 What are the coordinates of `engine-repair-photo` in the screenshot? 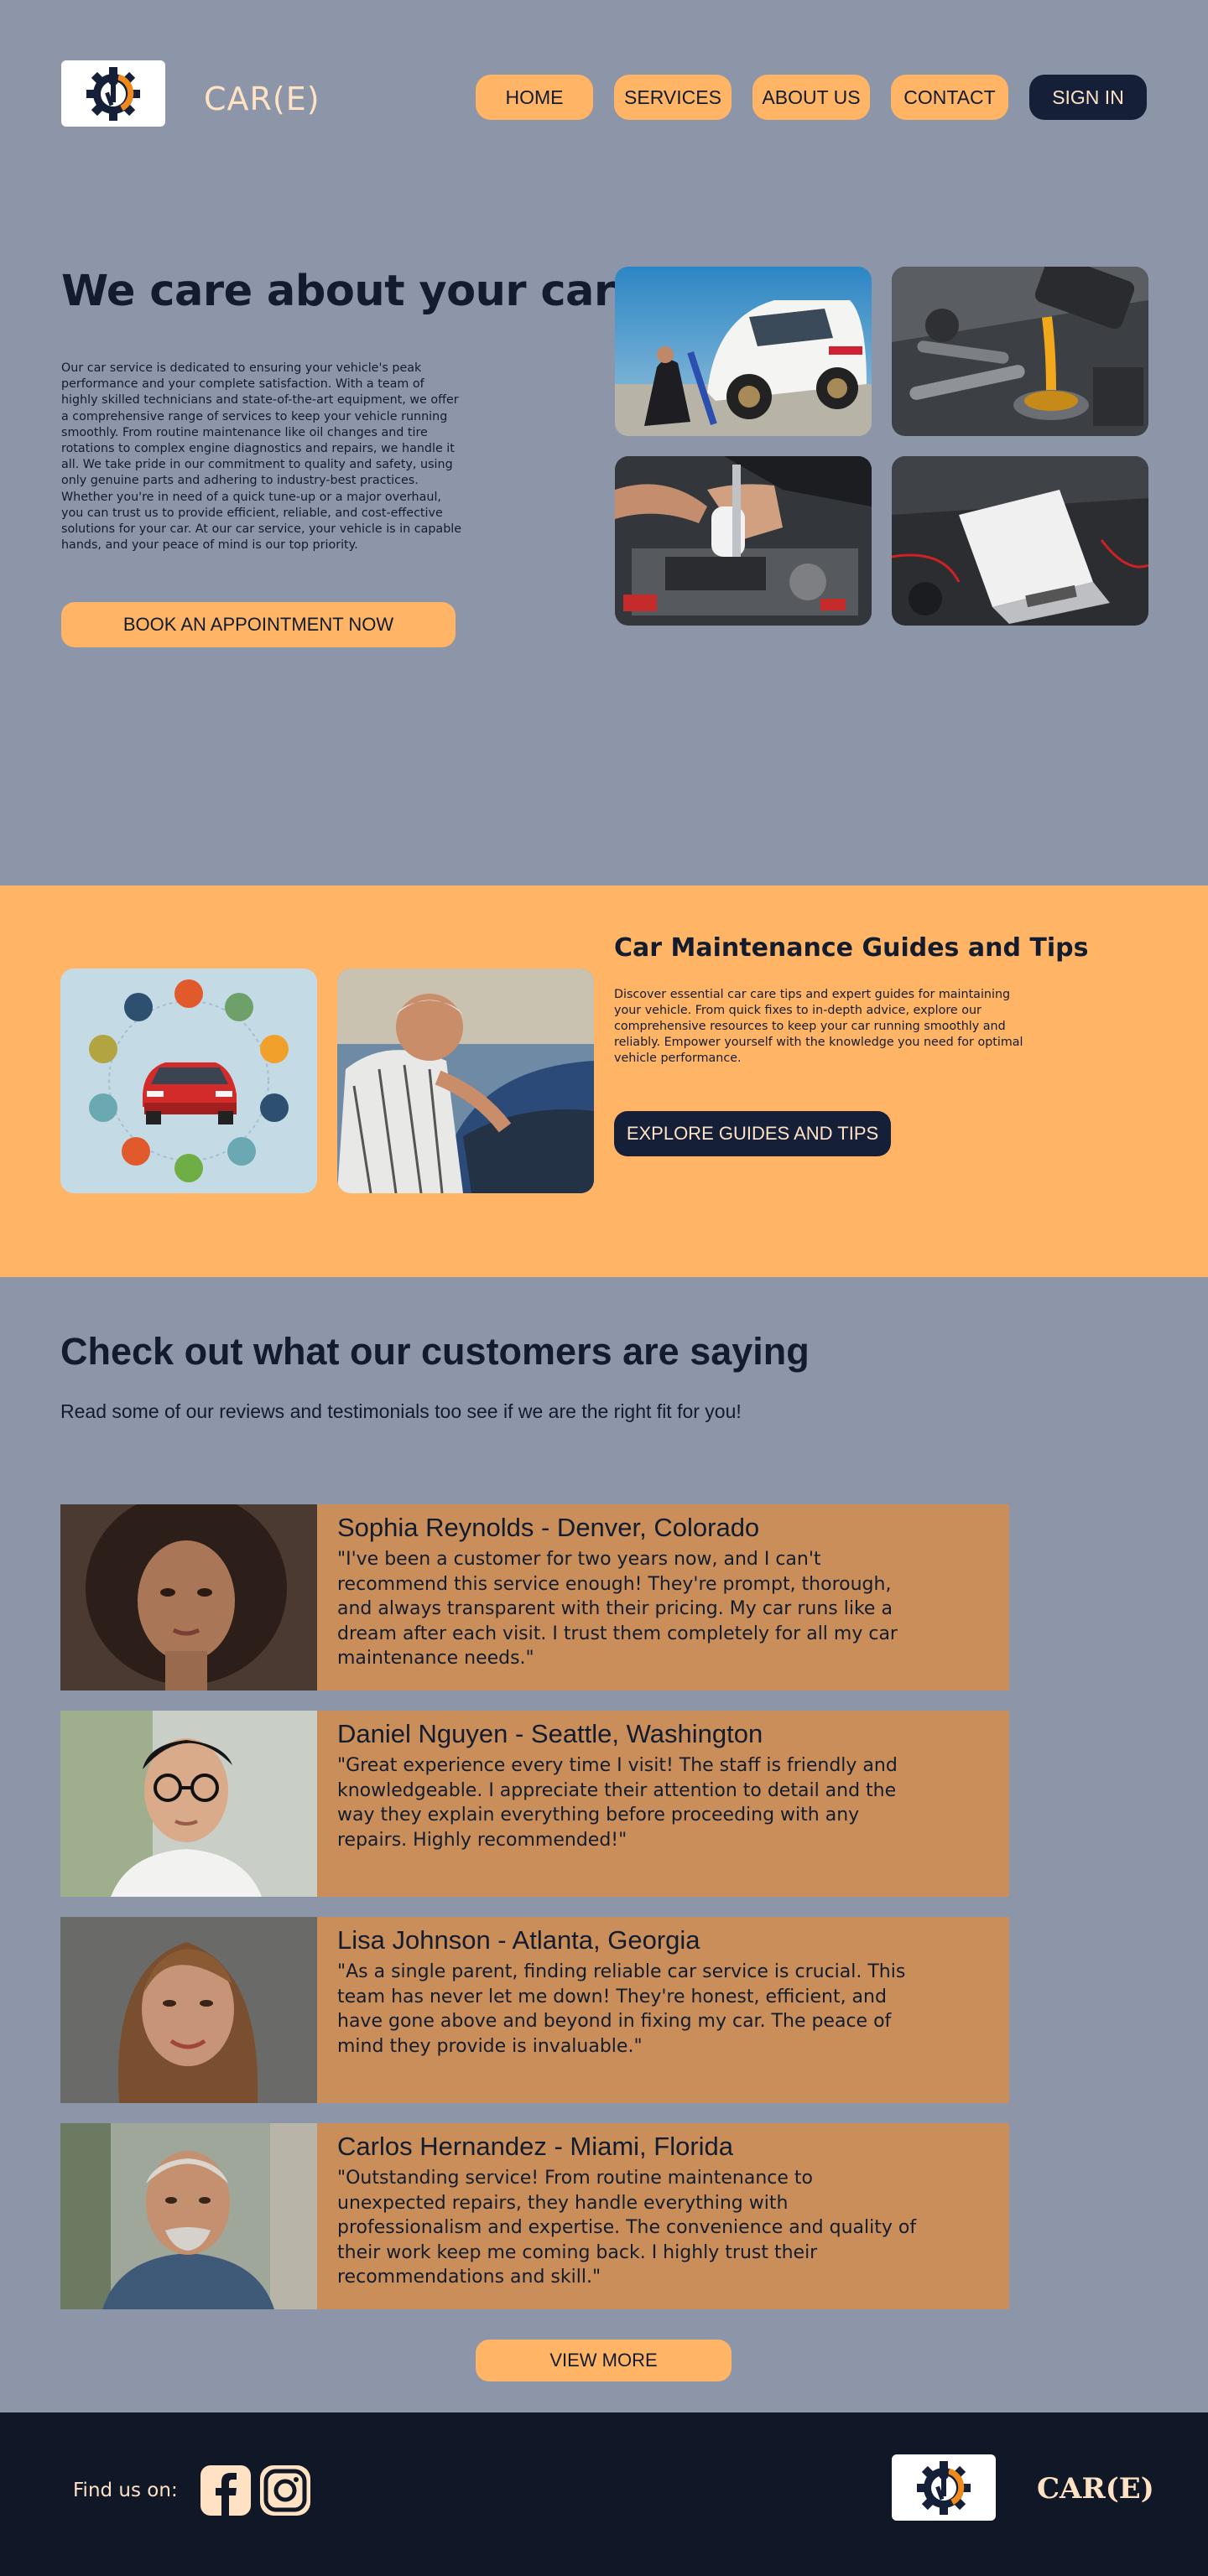 It's located at (744, 541).